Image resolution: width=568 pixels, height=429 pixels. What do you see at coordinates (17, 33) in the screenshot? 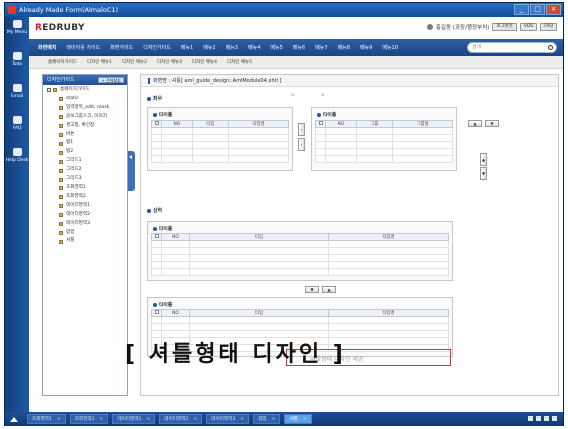
I see `my-menu-button: My Menu` at bounding box center [17, 33].